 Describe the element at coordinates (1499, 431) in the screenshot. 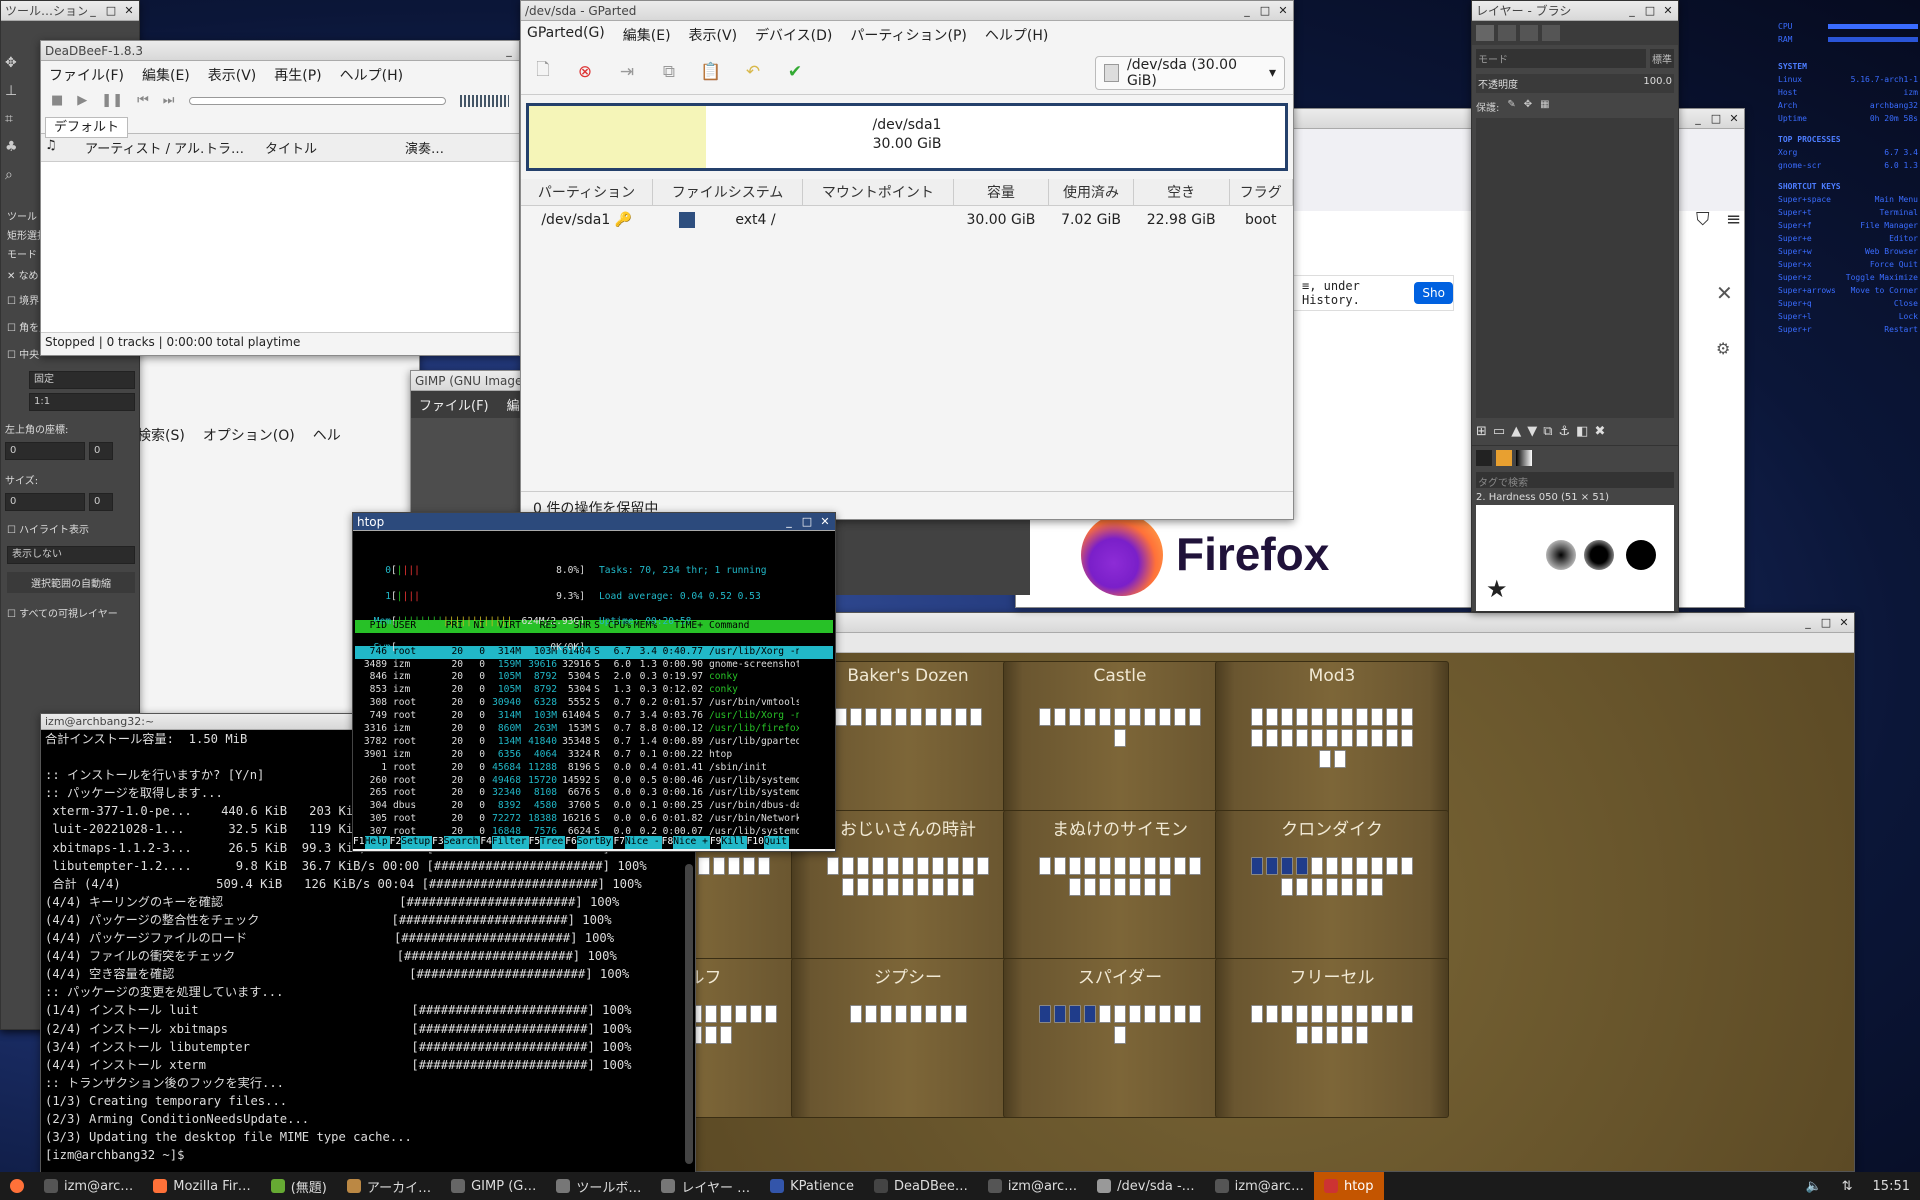

I see `new-group-icon: ▭` at that location.